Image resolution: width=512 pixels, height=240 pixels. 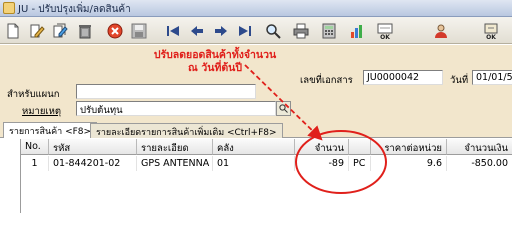 What do you see at coordinates (441, 30) in the screenshot?
I see `user-icon` at bounding box center [441, 30].